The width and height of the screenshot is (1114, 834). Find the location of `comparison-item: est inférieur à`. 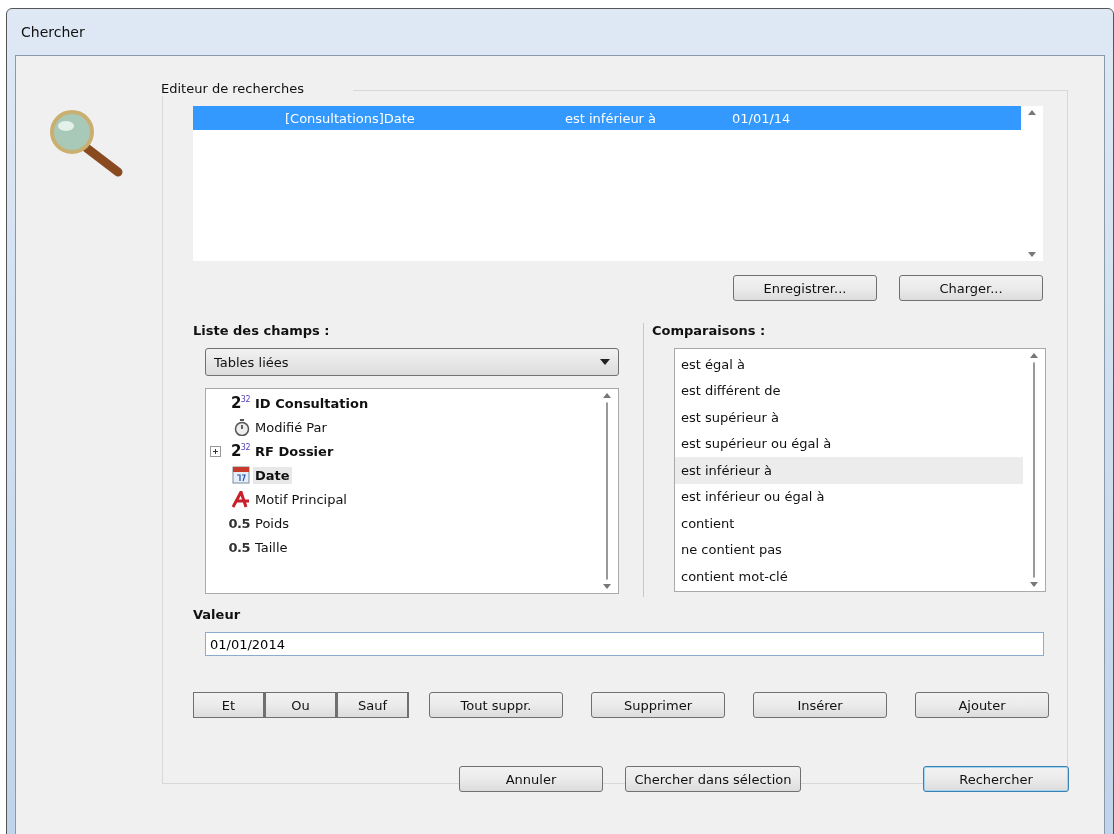

comparison-item: est inférieur à is located at coordinates (849, 470).